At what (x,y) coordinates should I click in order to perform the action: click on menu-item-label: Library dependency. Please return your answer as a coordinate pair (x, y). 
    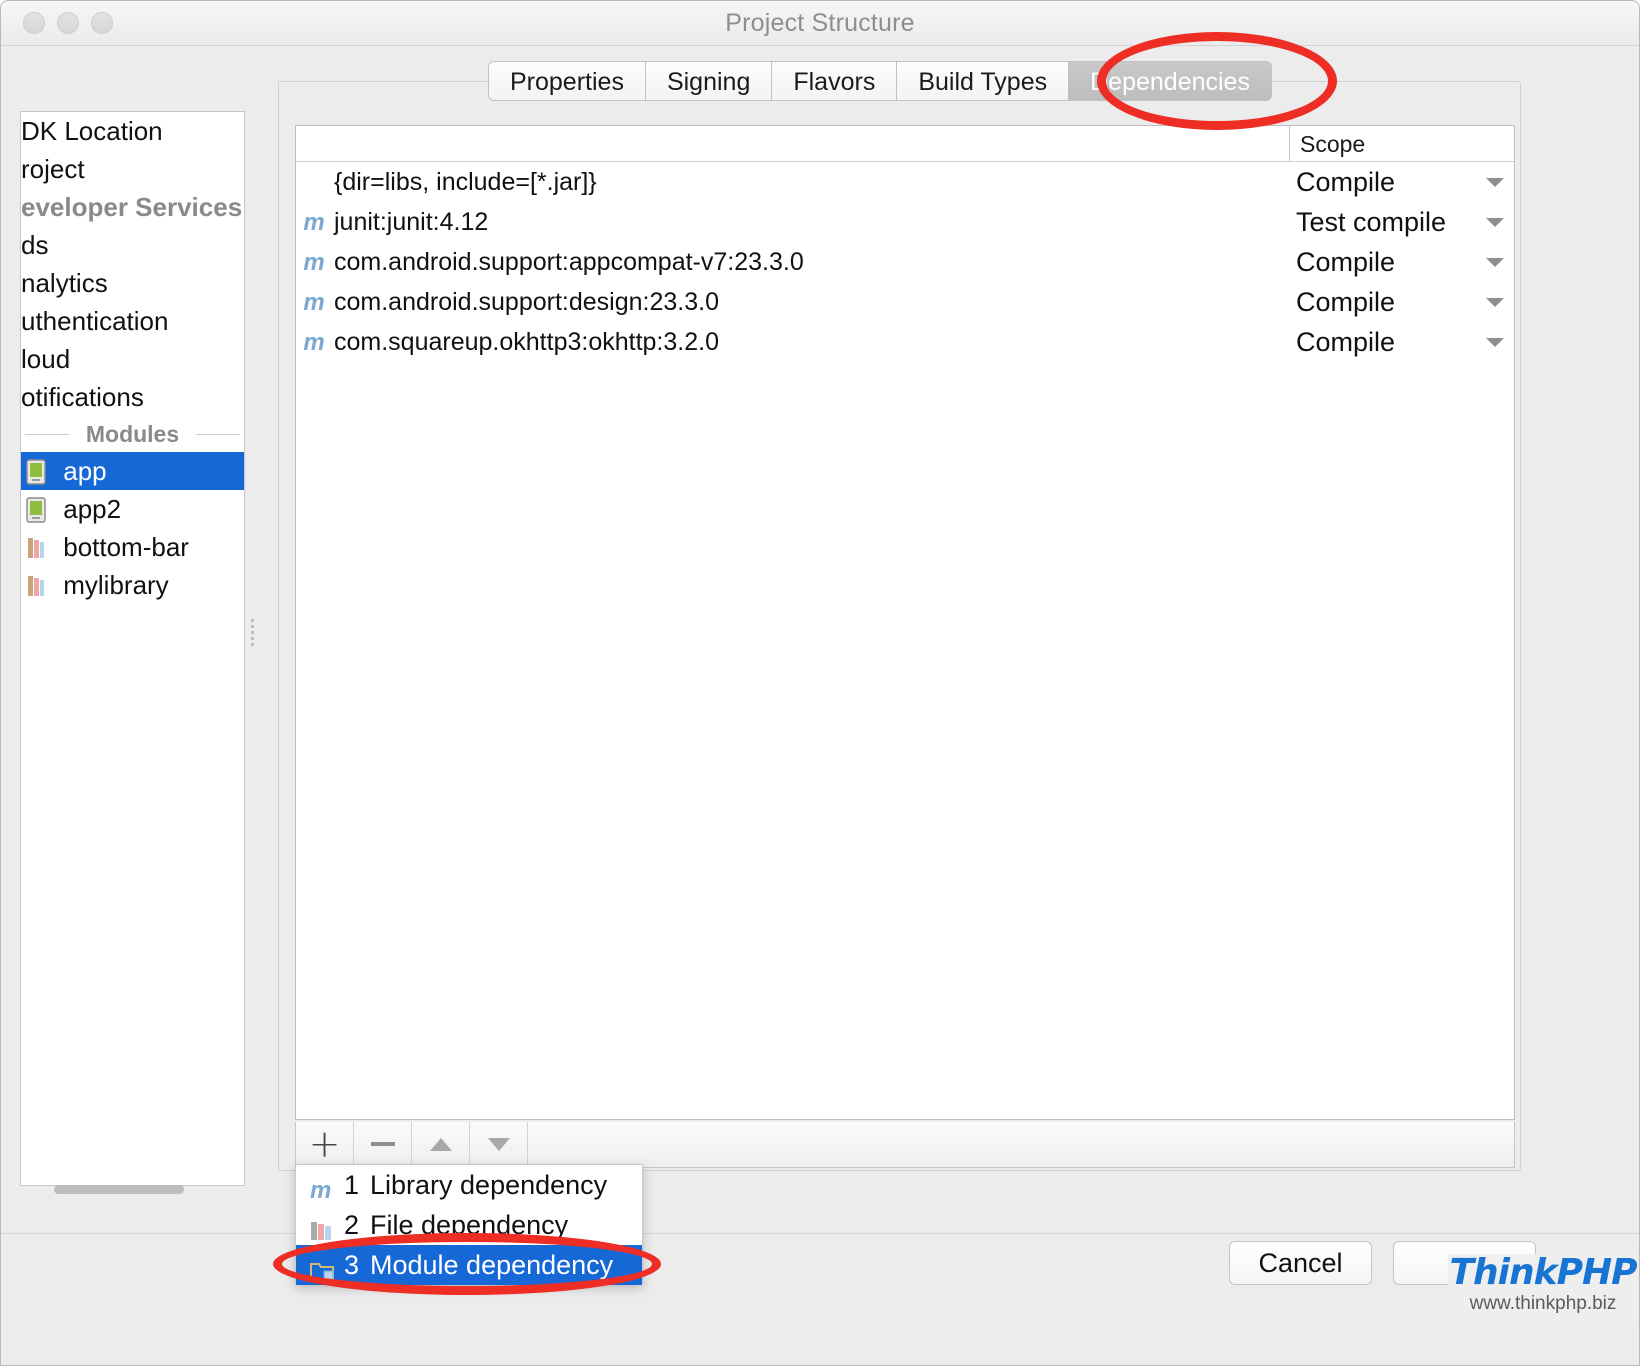
    Looking at the image, I should click on (489, 1185).